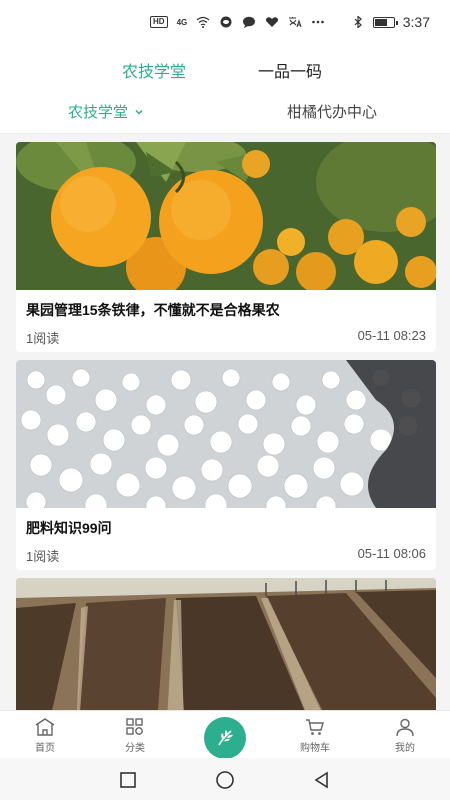  What do you see at coordinates (135, 735) in the screenshot?
I see `nav-category: 分类` at bounding box center [135, 735].